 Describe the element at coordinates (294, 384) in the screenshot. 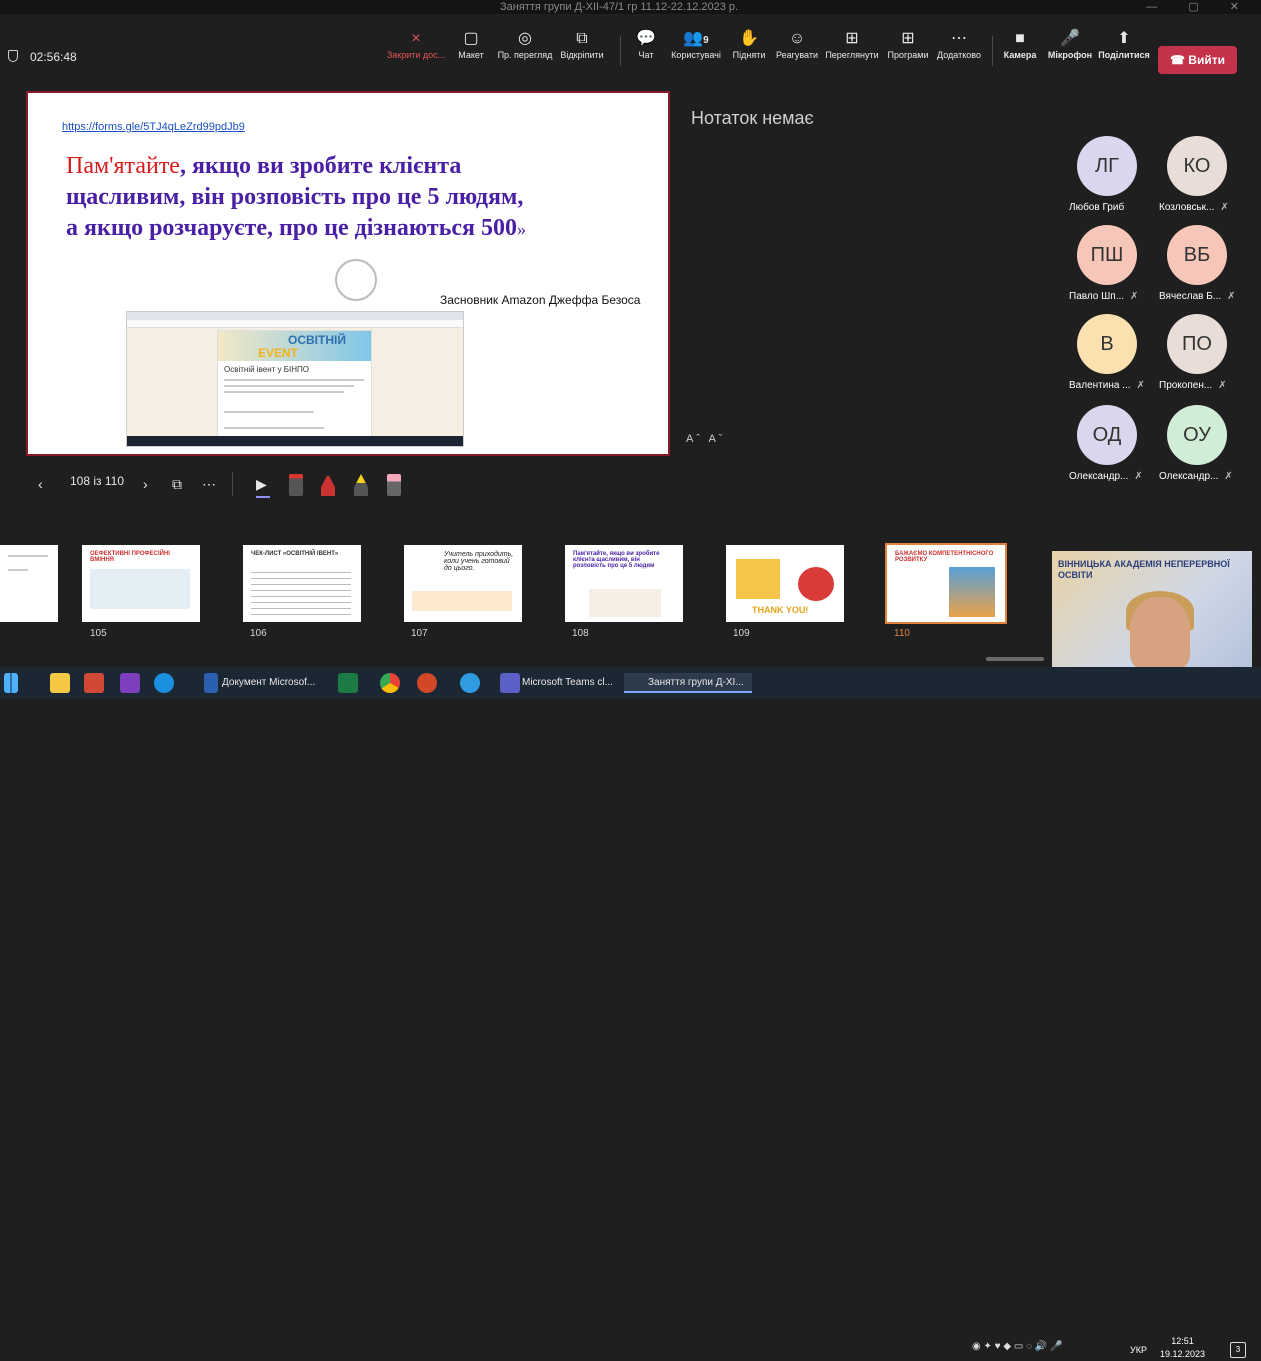

I see `embedded-form: ОСВІТНІЙ EVENT Освітній івент у БІНПО` at that location.